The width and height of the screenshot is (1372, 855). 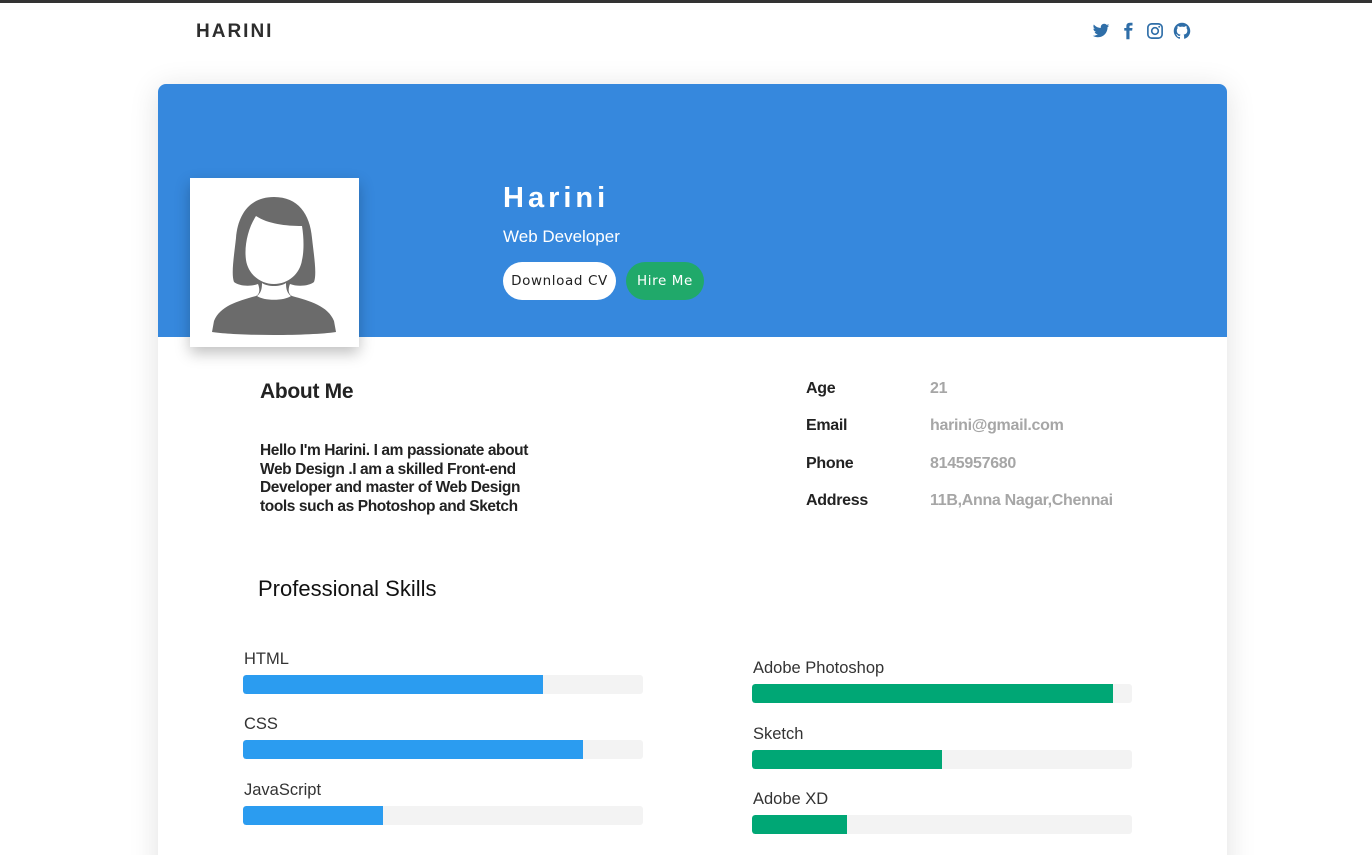 I want to click on info-label: Email, so click(x=827, y=425).